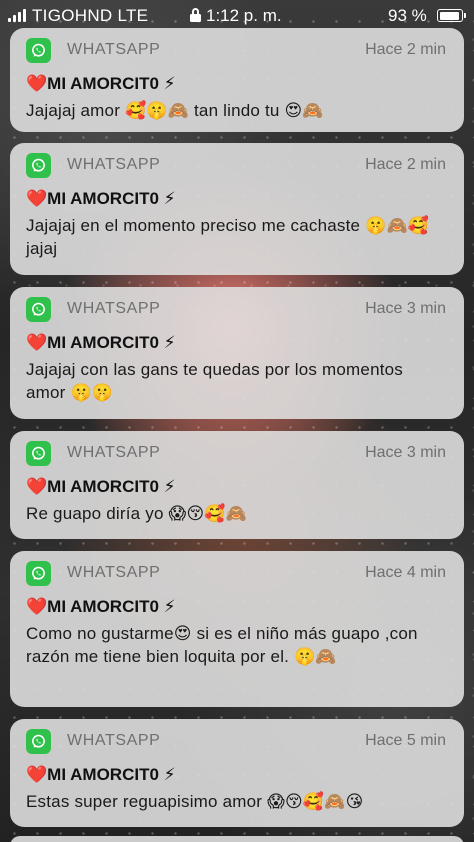 The width and height of the screenshot is (474, 842). Describe the element at coordinates (90, 15) in the screenshot. I see `carrier-label: TIGOHND LTE` at that location.